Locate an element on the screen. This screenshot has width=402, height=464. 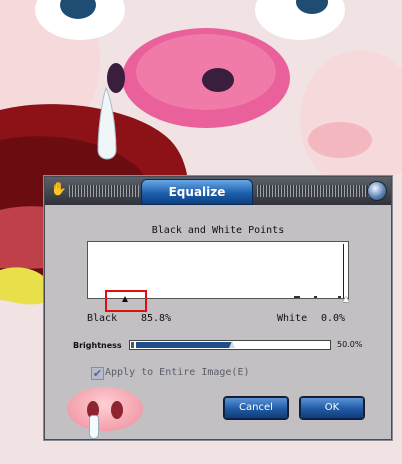
cancel-button: Cancel is located at coordinates (256, 408).